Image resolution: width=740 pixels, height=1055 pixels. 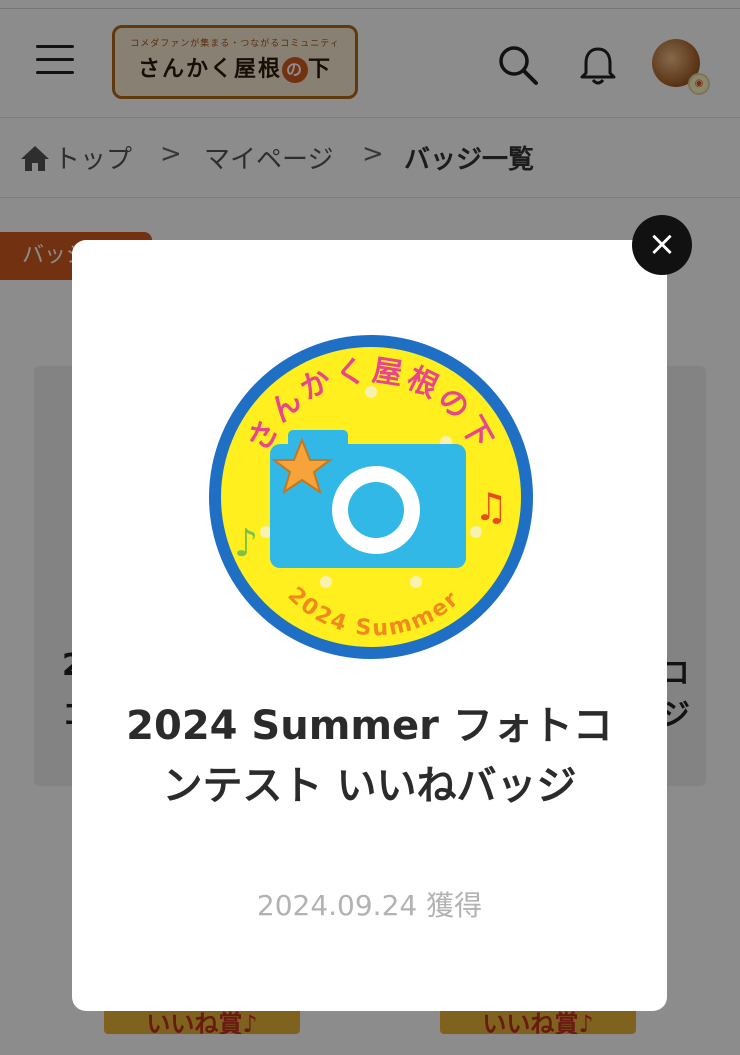 I want to click on badge-image: さんかく屋根の下 ♪ ♫ 2024 Summer, so click(x=371, y=497).